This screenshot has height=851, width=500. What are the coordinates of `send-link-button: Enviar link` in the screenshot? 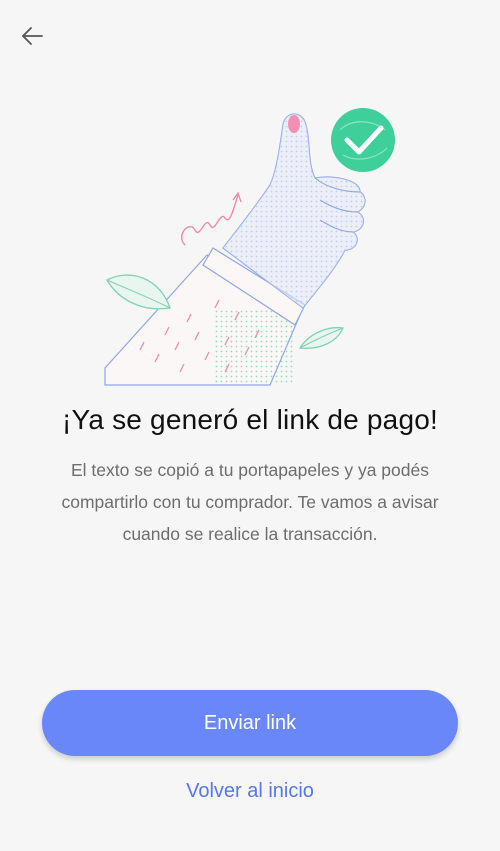 It's located at (250, 723).